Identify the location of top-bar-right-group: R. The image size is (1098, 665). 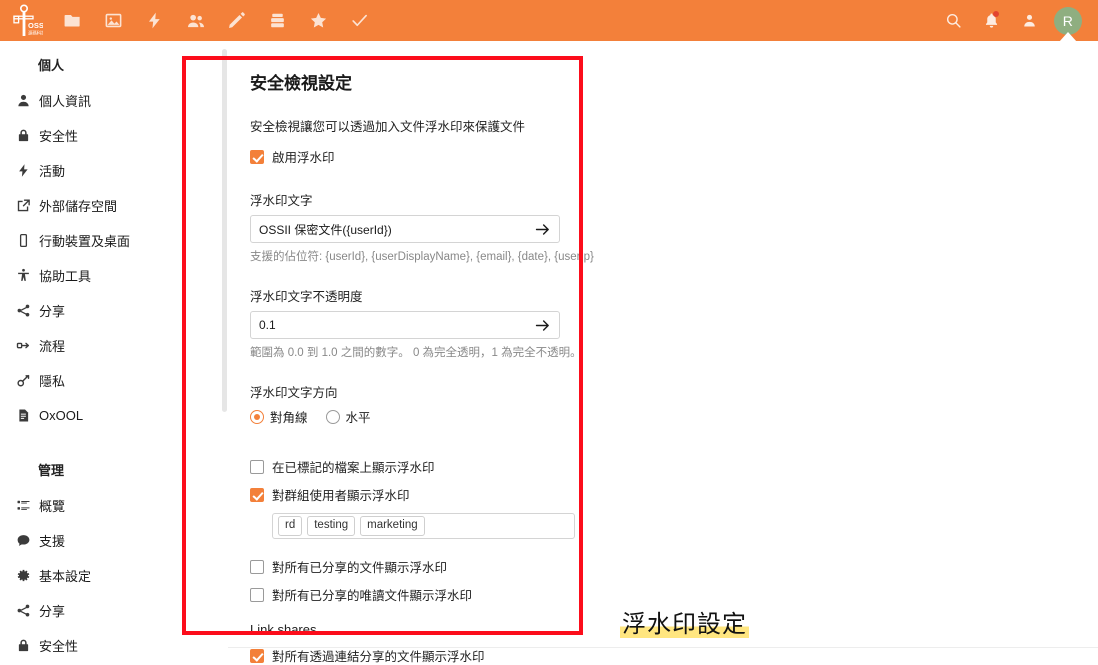
(1016, 21).